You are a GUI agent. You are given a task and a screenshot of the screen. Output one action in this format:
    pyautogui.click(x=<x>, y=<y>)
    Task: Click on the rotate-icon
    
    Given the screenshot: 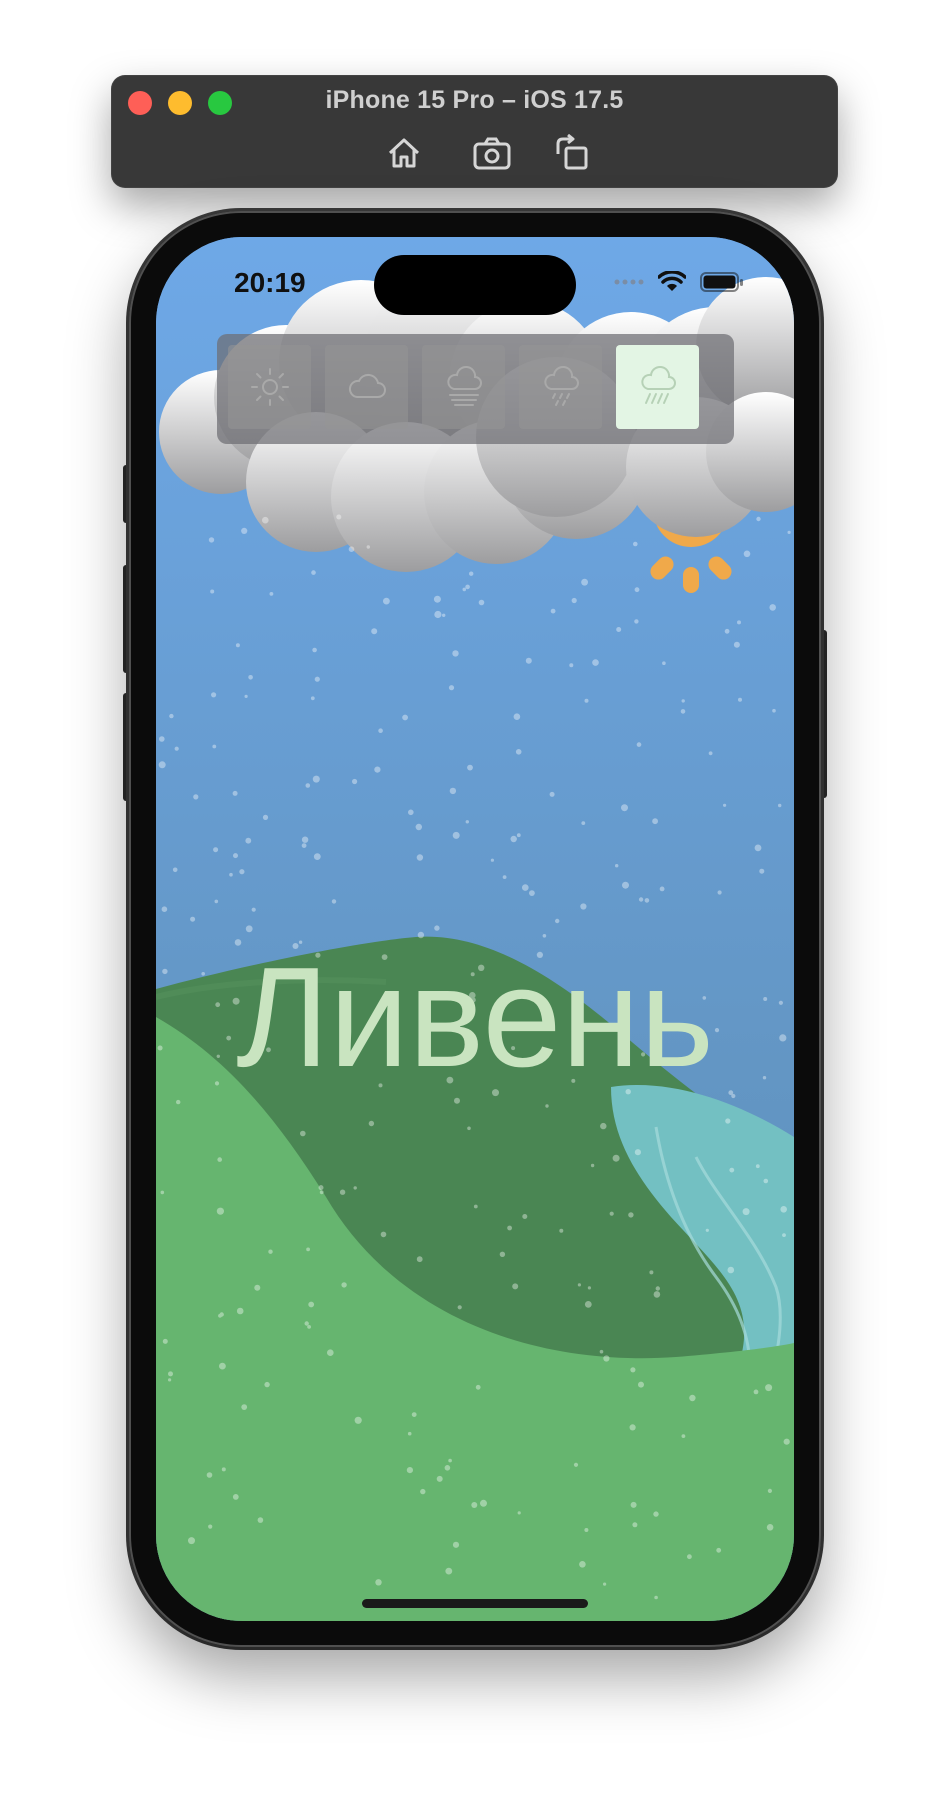 What is the action you would take?
    pyautogui.click(x=572, y=151)
    